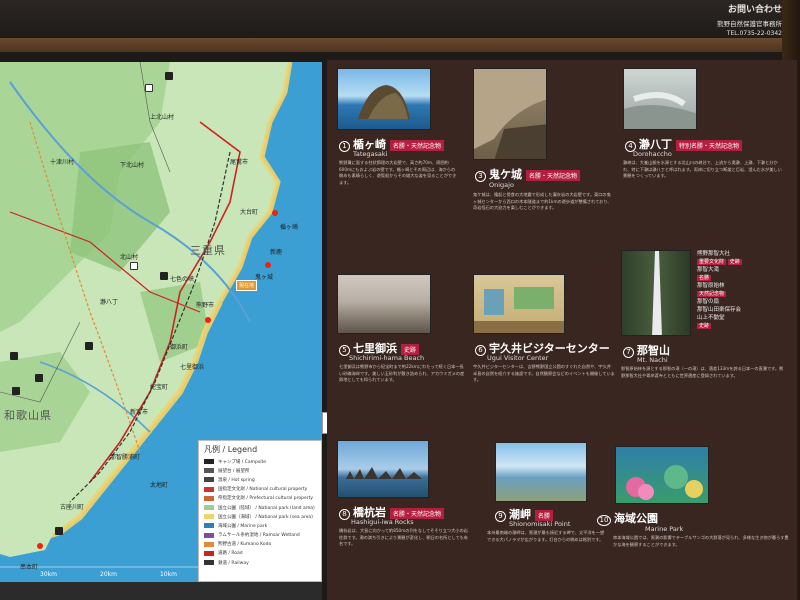 Image resolution: width=800 pixels, height=600 pixels. I want to click on place-label: 御浜町, so click(179, 347).